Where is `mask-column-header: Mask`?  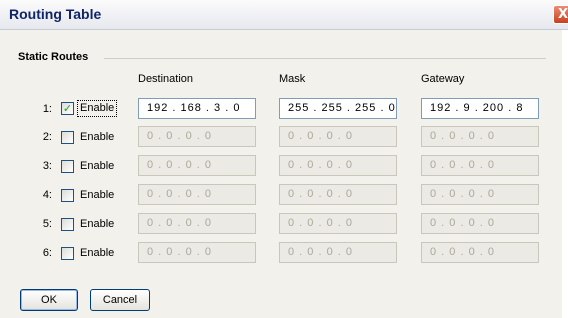
mask-column-header: Mask is located at coordinates (292, 79).